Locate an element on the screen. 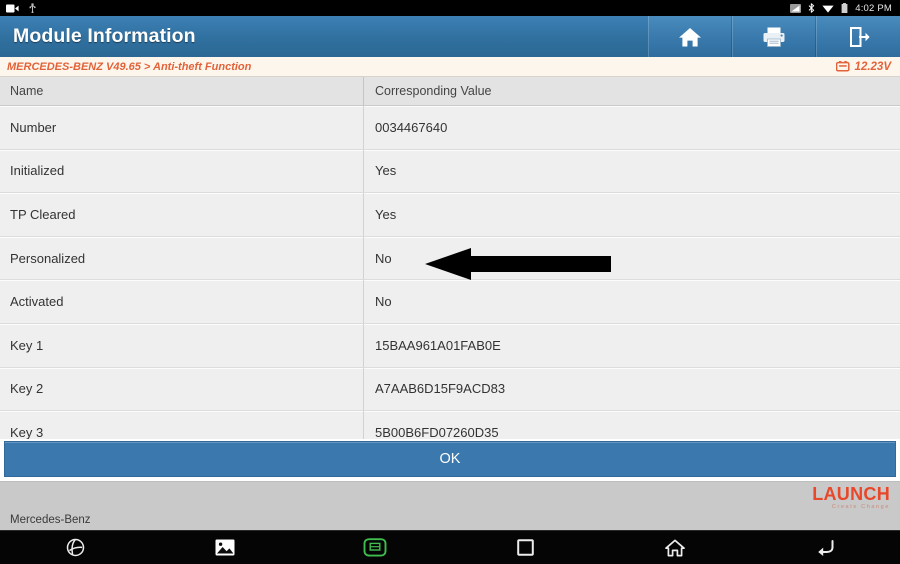 Image resolution: width=900 pixels, height=564 pixels. ok-button: OK is located at coordinates (450, 459).